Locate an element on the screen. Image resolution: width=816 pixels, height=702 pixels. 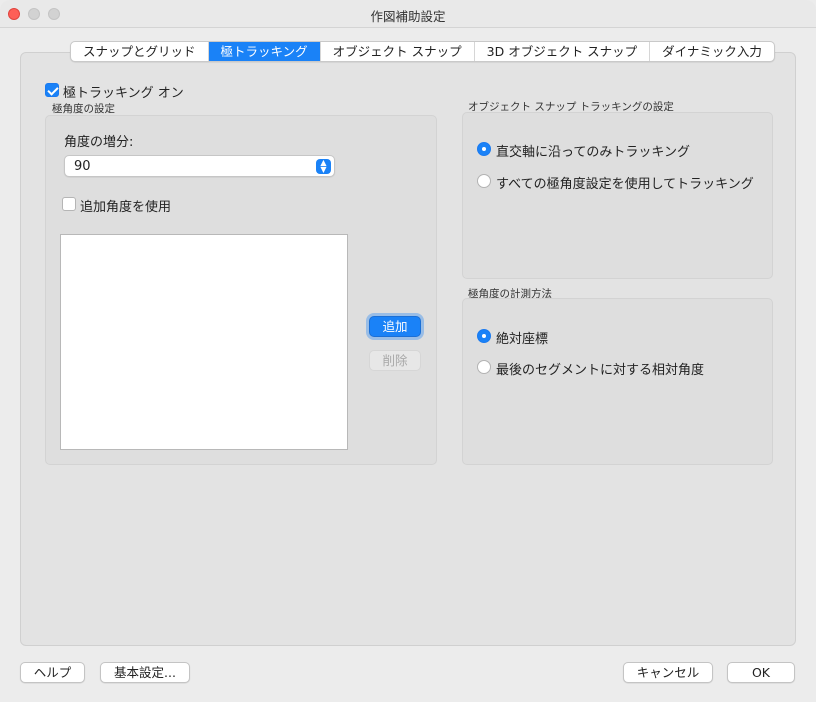
tab-3d-object-snap: 3D オブジェクト スナップ is located at coordinates (563, 51).